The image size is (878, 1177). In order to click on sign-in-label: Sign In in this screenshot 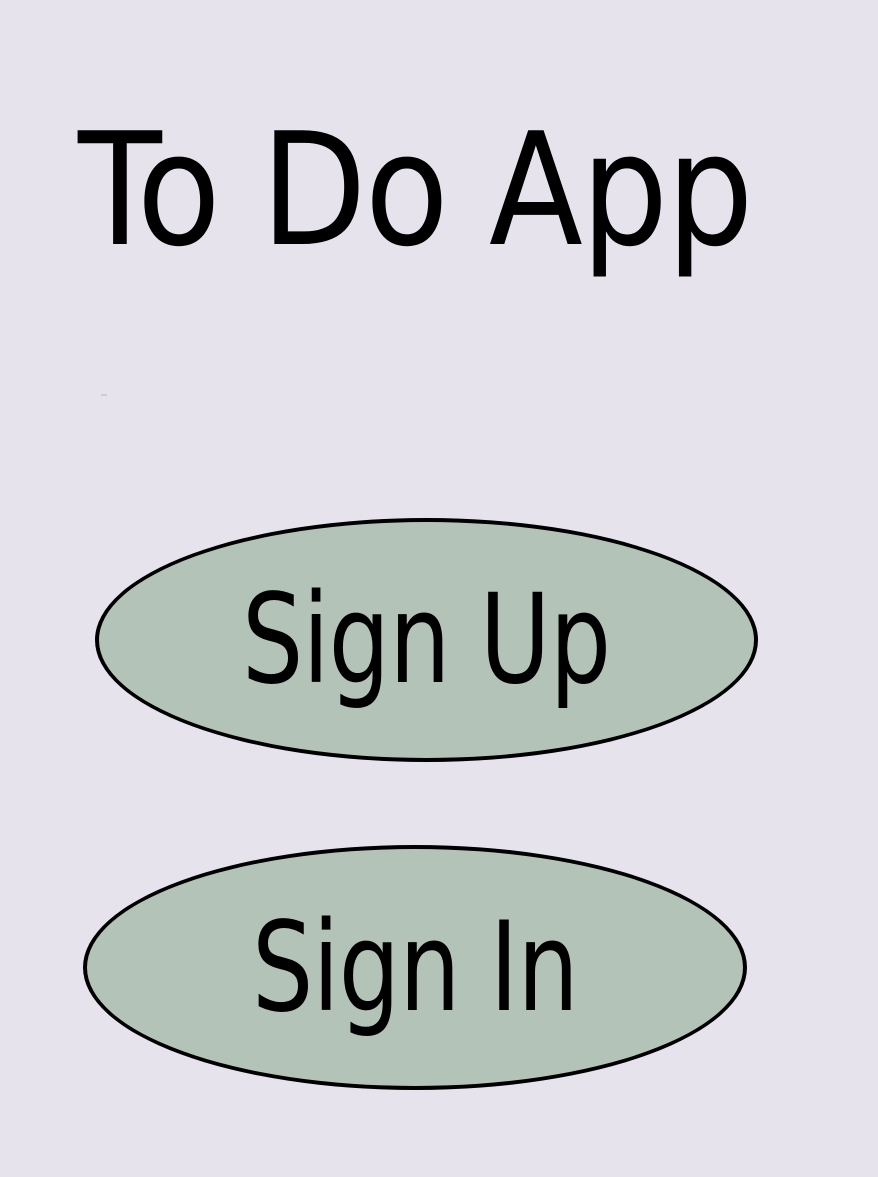, I will do `click(415, 967)`.